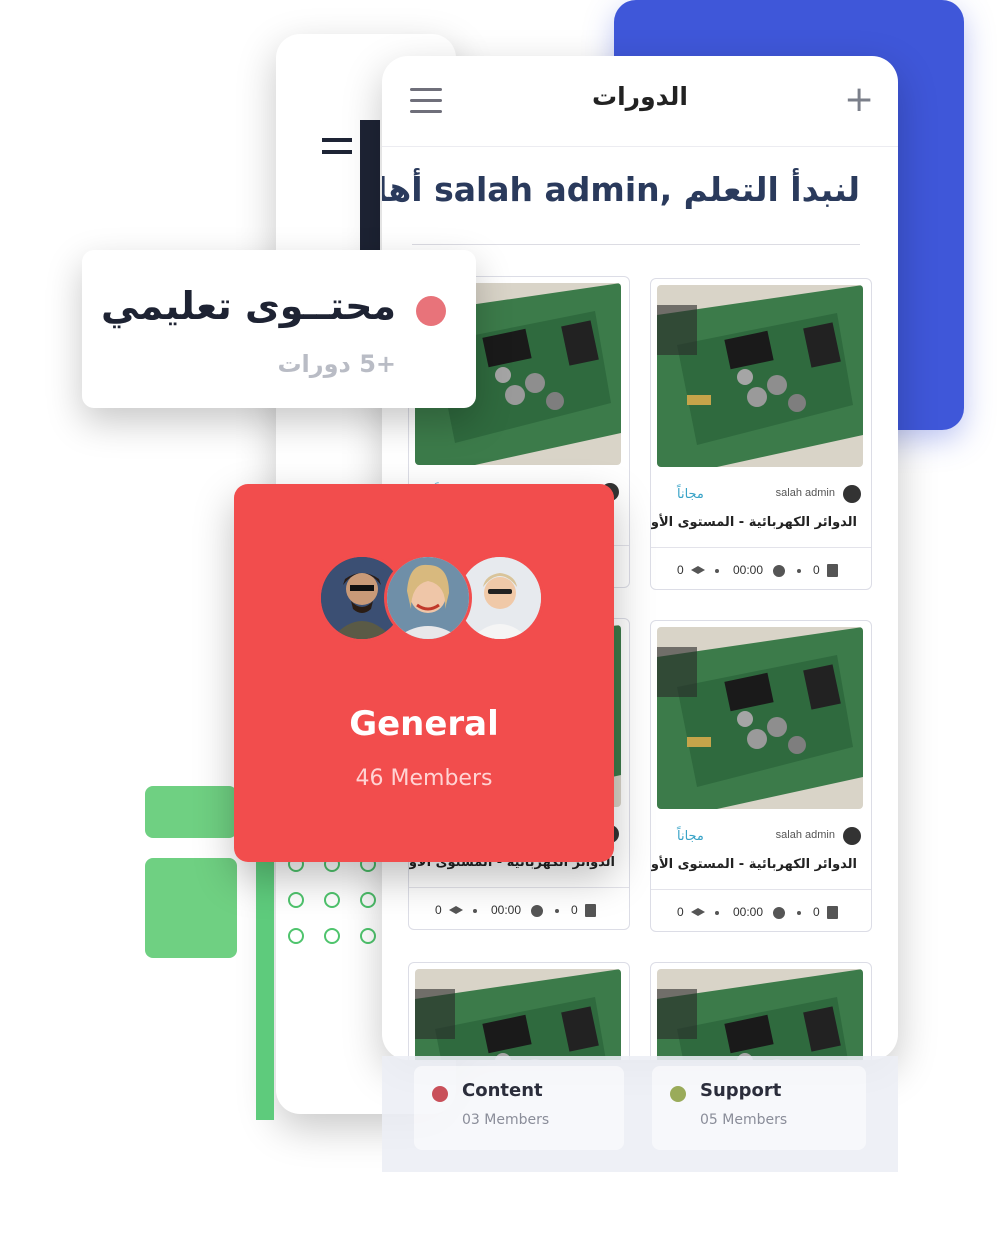  Describe the element at coordinates (502, 1090) in the screenshot. I see `group-title: Content` at that location.